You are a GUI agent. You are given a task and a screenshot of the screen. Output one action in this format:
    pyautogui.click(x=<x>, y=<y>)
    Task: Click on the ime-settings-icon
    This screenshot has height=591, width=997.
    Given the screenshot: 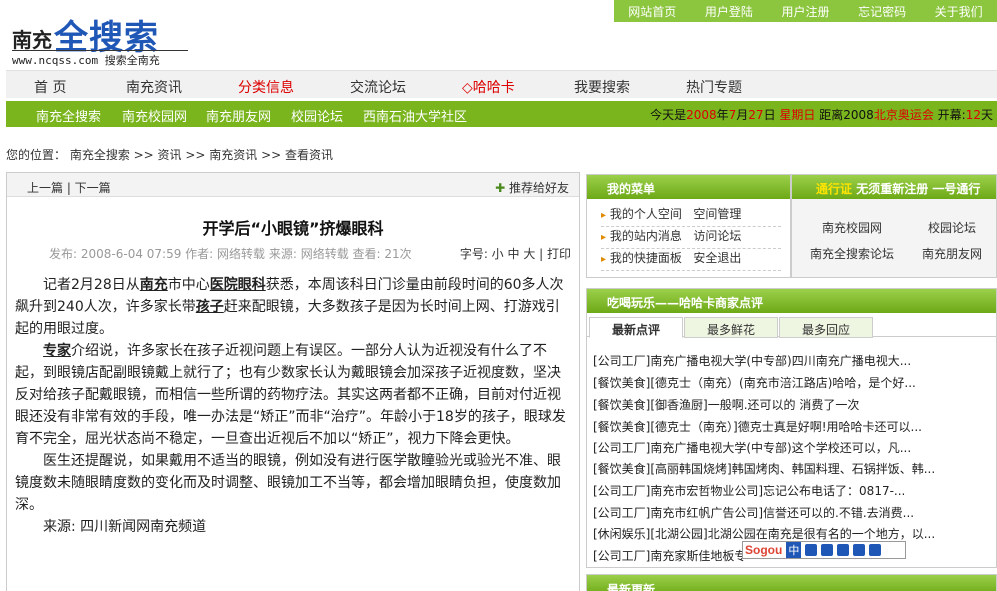 What is the action you would take?
    pyautogui.click(x=875, y=550)
    